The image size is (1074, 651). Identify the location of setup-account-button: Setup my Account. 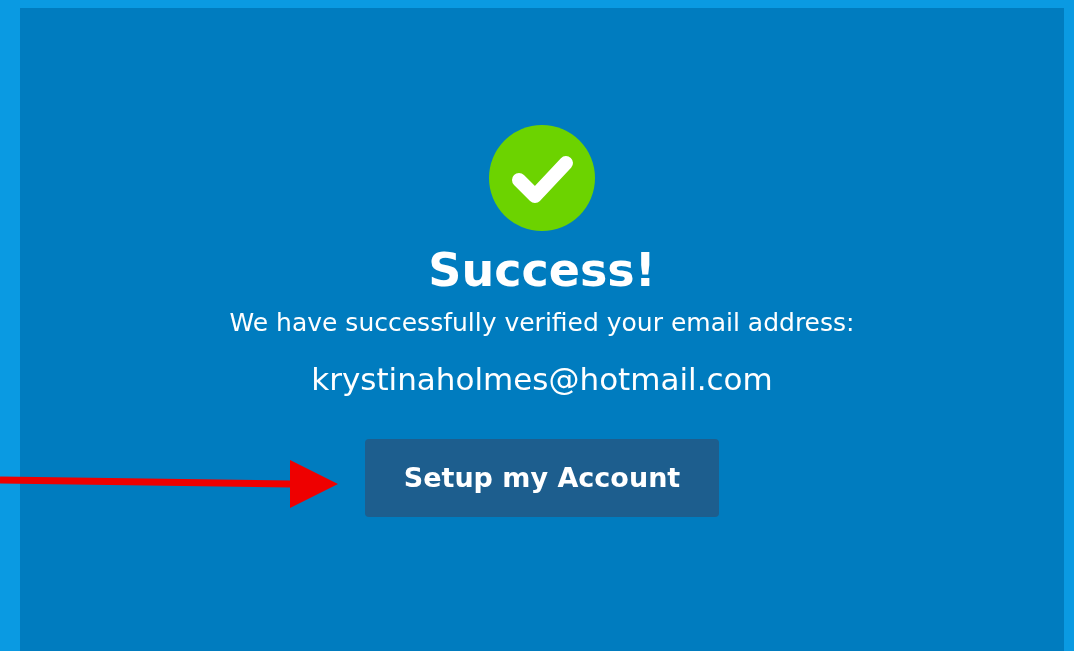
(542, 477).